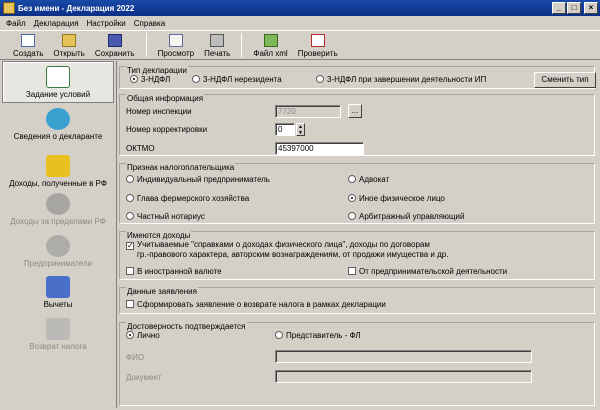  I want to click on preview-icon, so click(175, 40).